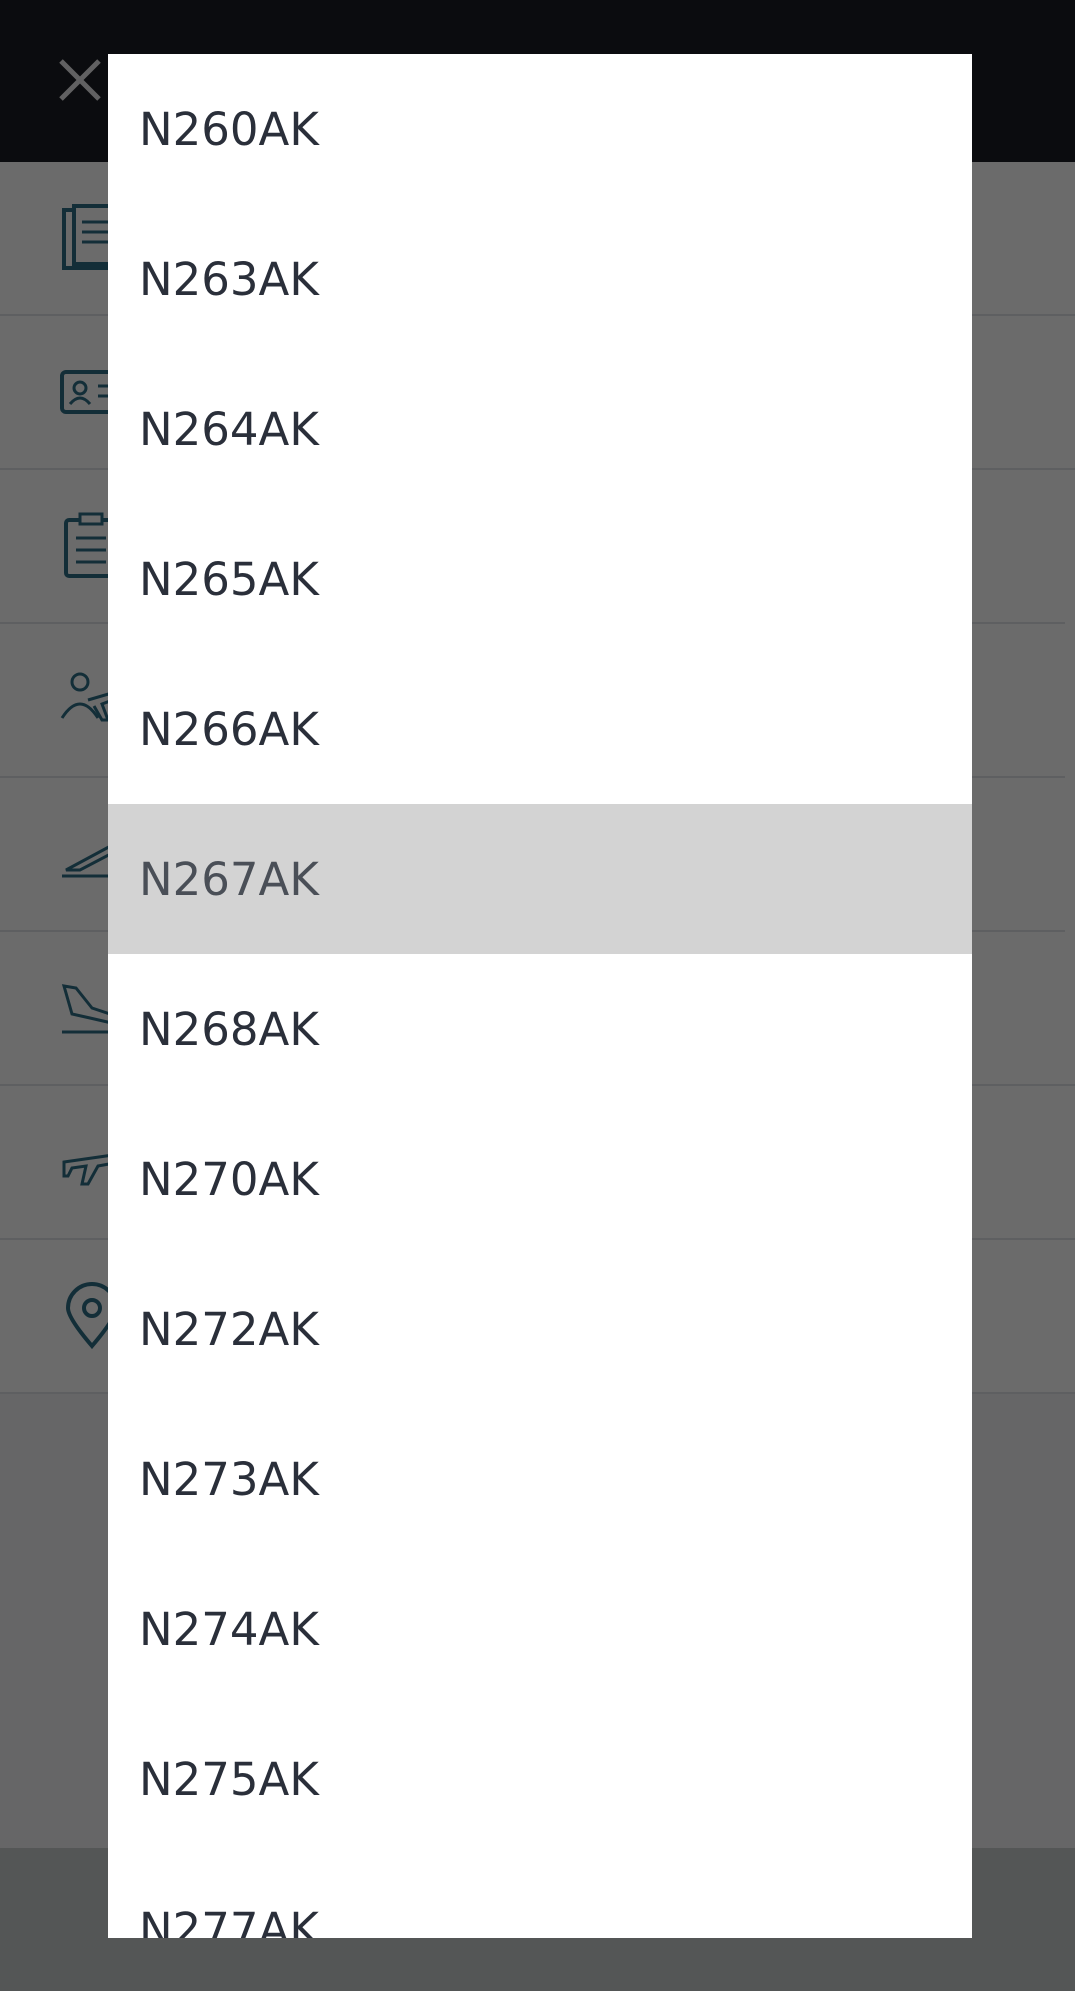 This screenshot has width=1075, height=1991. Describe the element at coordinates (540, 429) in the screenshot. I see `picker-option: N264AK` at that location.